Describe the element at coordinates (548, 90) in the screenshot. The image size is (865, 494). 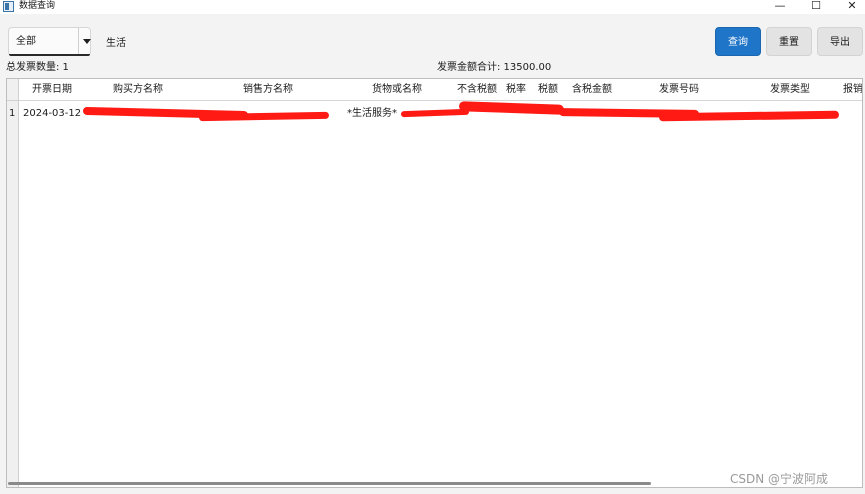
I see `column-header-tax: 税额` at that location.